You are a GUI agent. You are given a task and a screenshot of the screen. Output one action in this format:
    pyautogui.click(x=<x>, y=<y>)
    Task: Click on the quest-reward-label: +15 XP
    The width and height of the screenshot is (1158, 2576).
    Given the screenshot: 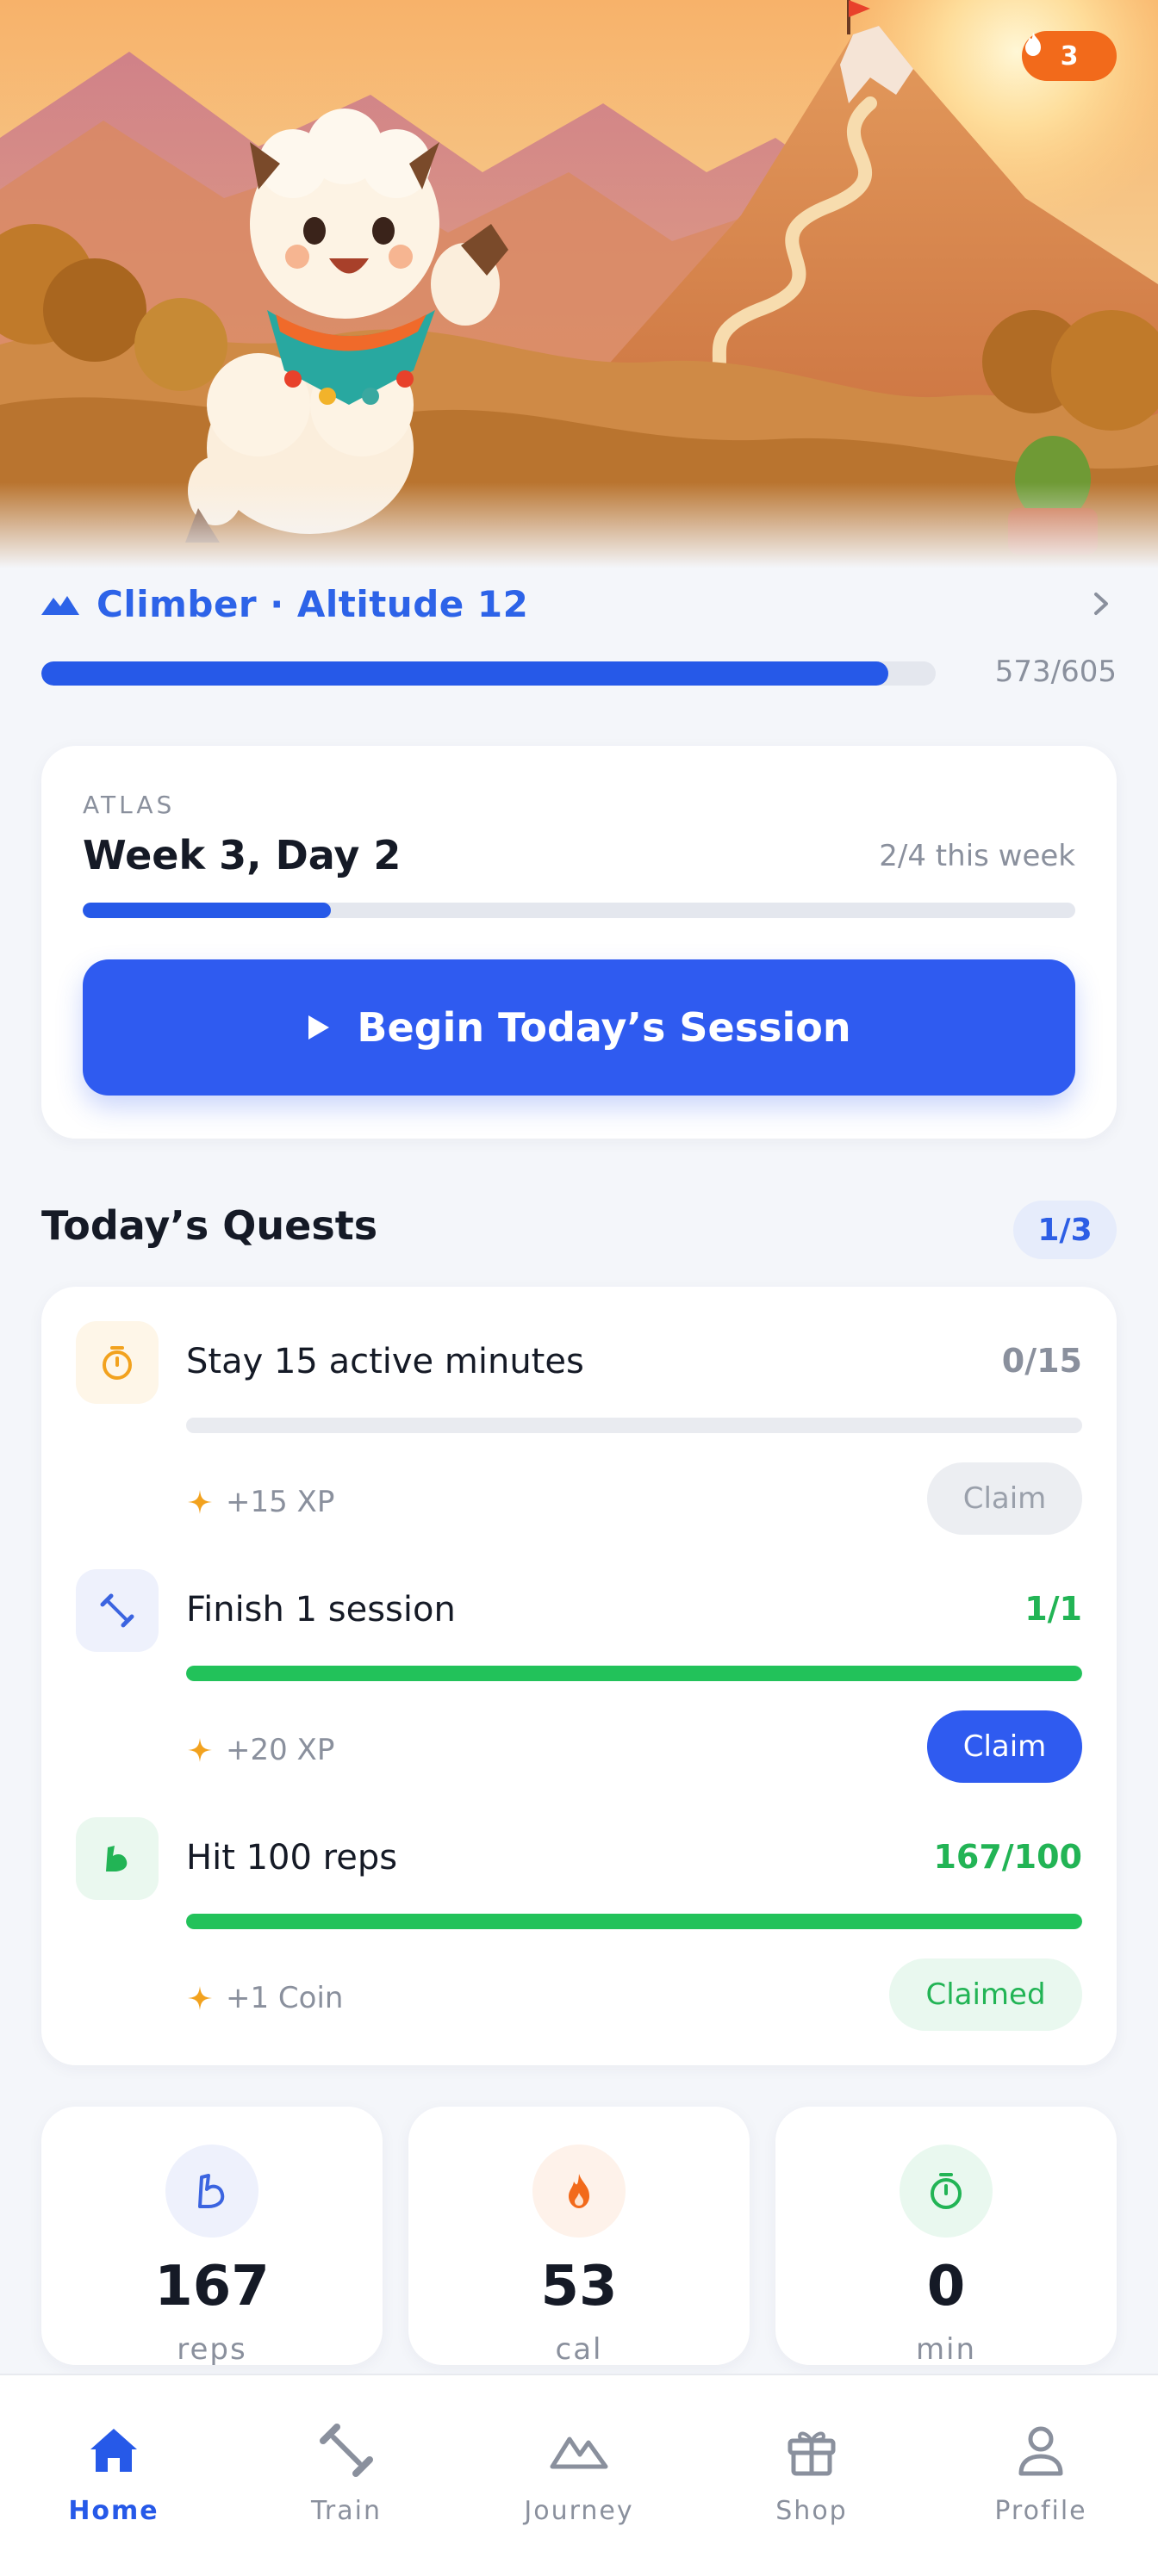 What is the action you would take?
    pyautogui.click(x=280, y=1502)
    